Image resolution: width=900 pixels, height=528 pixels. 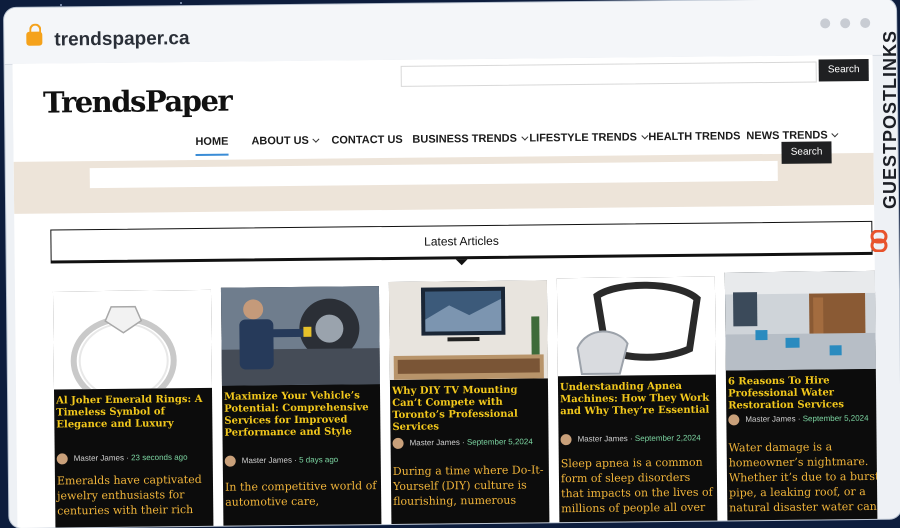 What do you see at coordinates (879, 241) in the screenshot?
I see `link-logo-icon` at bounding box center [879, 241].